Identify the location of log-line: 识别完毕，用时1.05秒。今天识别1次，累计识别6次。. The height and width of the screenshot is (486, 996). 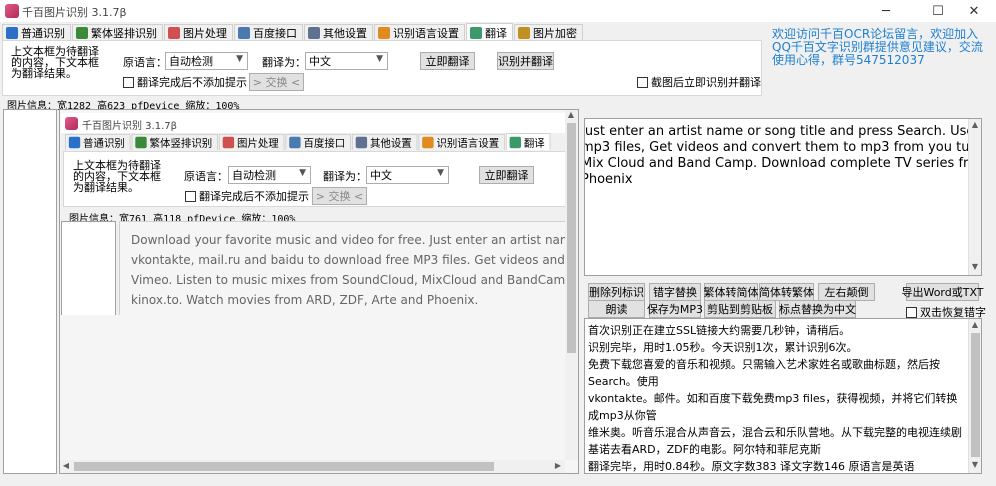
(723, 347).